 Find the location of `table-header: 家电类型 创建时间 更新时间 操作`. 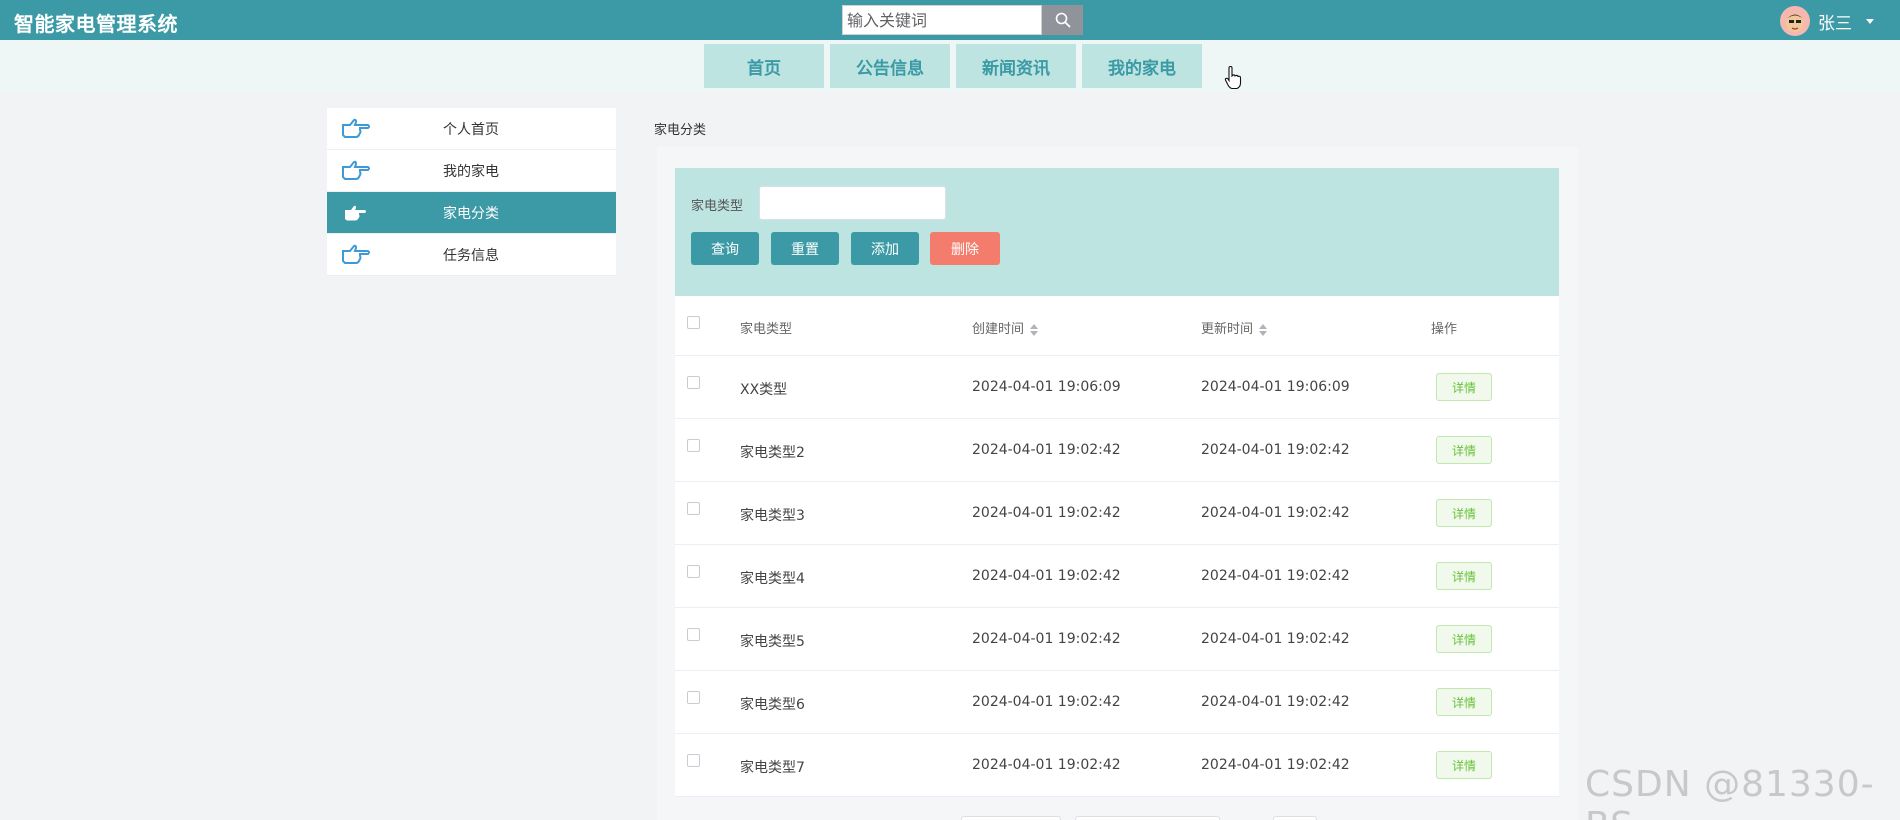

table-header: 家电类型 创建时间 更新时间 操作 is located at coordinates (1117, 326).